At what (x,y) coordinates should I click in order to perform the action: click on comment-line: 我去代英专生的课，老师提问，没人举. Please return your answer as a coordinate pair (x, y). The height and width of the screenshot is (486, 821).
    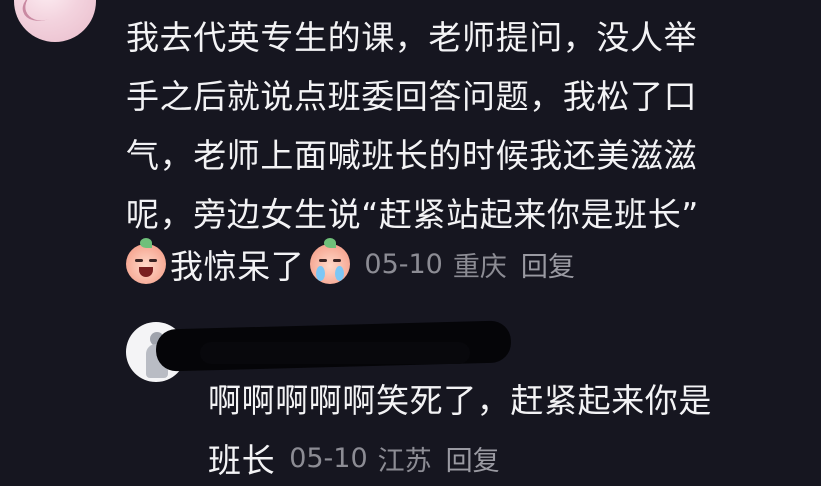
    Looking at the image, I should click on (412, 37).